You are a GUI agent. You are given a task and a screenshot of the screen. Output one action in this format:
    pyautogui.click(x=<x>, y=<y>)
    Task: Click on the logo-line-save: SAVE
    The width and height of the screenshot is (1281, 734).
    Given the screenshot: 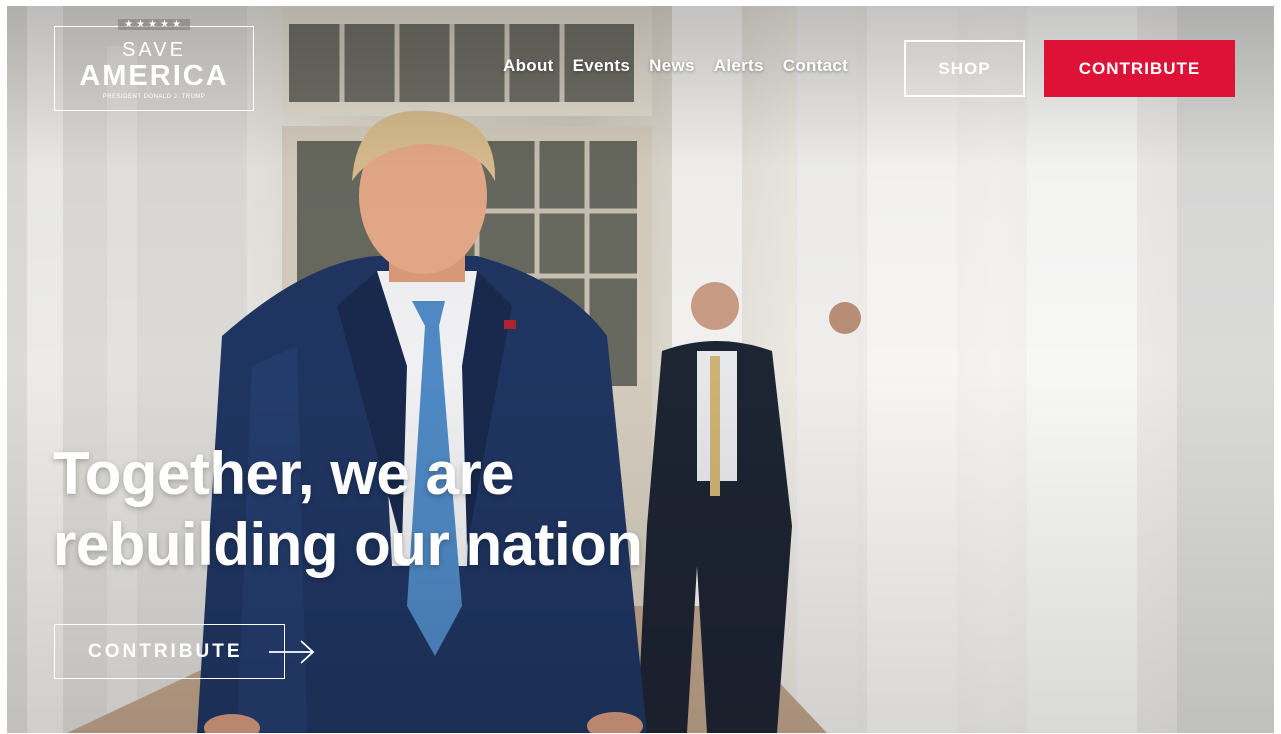 What is the action you would take?
    pyautogui.click(x=154, y=50)
    